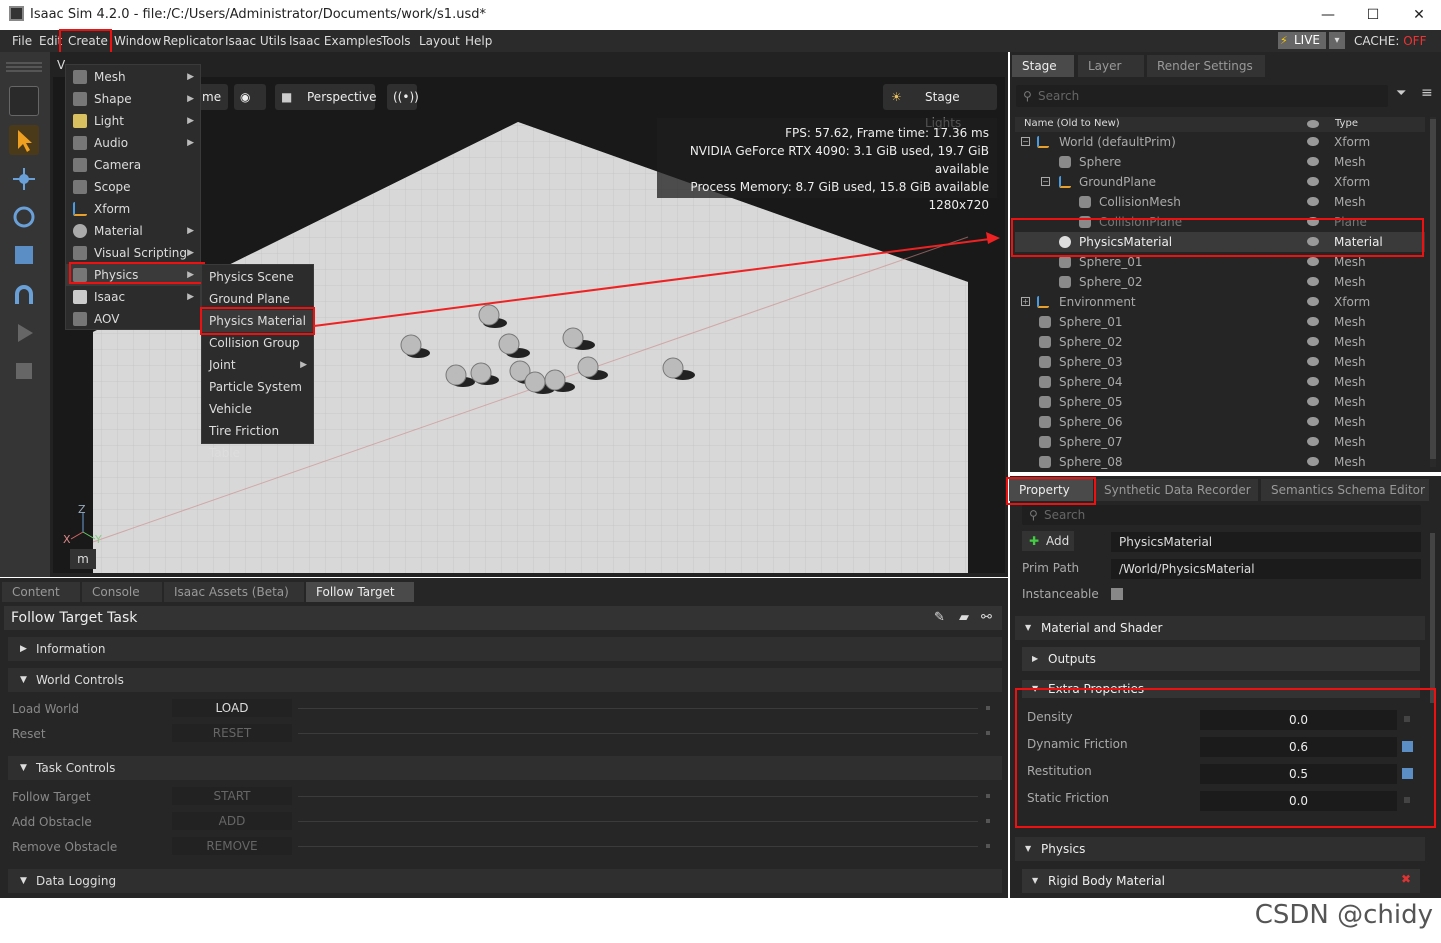 Image resolution: width=1441 pixels, height=943 pixels. What do you see at coordinates (22, 41) in the screenshot?
I see `menu-file: File` at bounding box center [22, 41].